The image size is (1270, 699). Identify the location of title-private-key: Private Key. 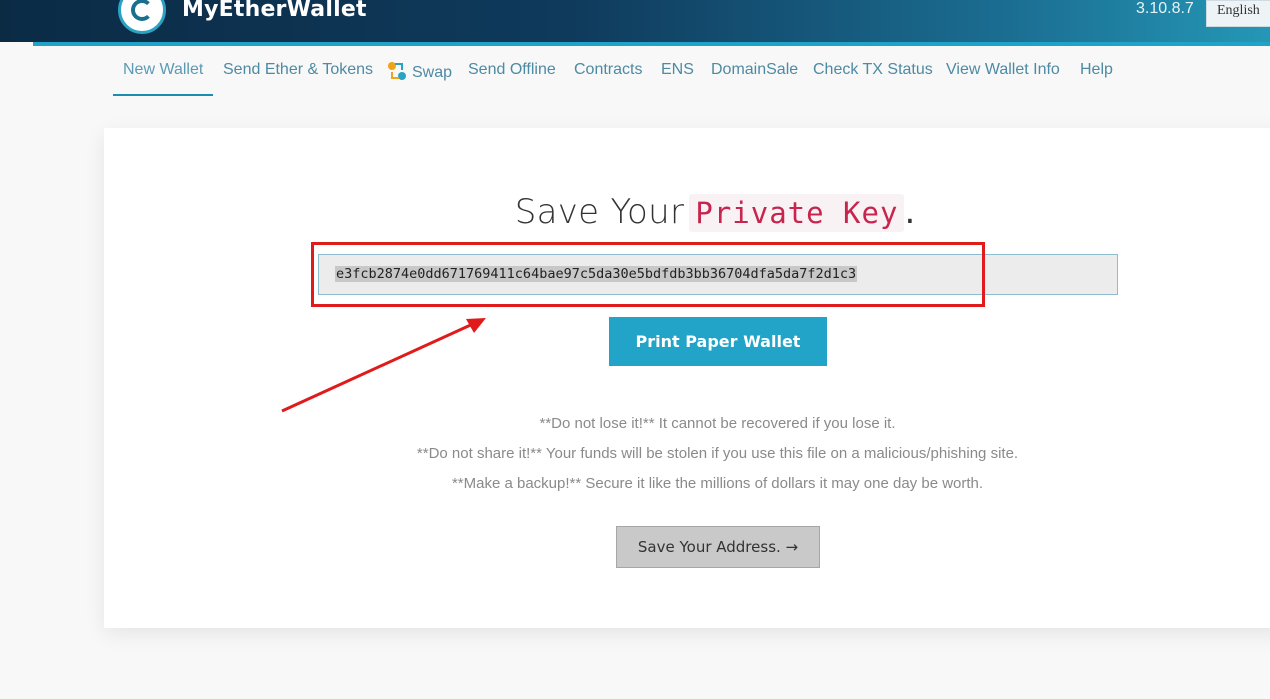
(797, 213).